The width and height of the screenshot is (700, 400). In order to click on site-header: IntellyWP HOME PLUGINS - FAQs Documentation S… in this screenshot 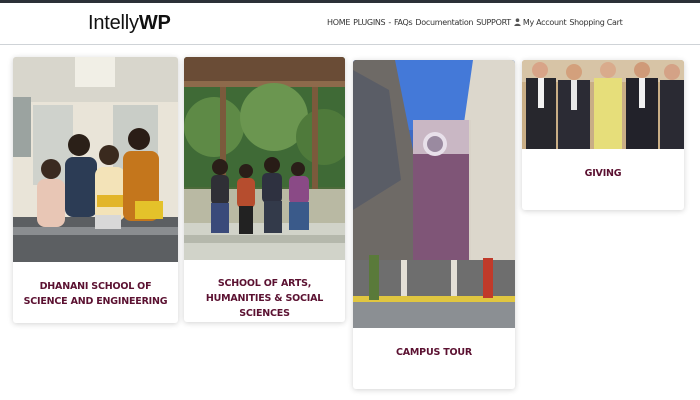, I will do `click(350, 24)`.